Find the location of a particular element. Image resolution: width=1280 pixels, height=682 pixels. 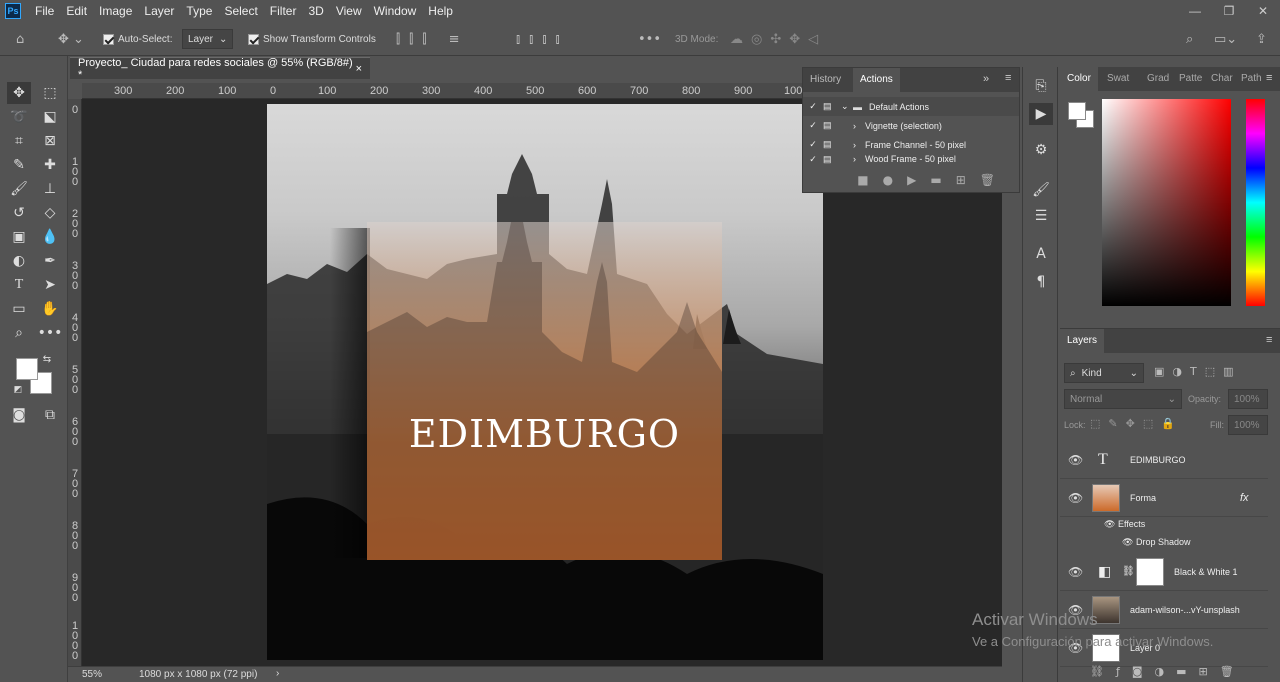

close-icon: ✕ is located at coordinates (1263, 11).